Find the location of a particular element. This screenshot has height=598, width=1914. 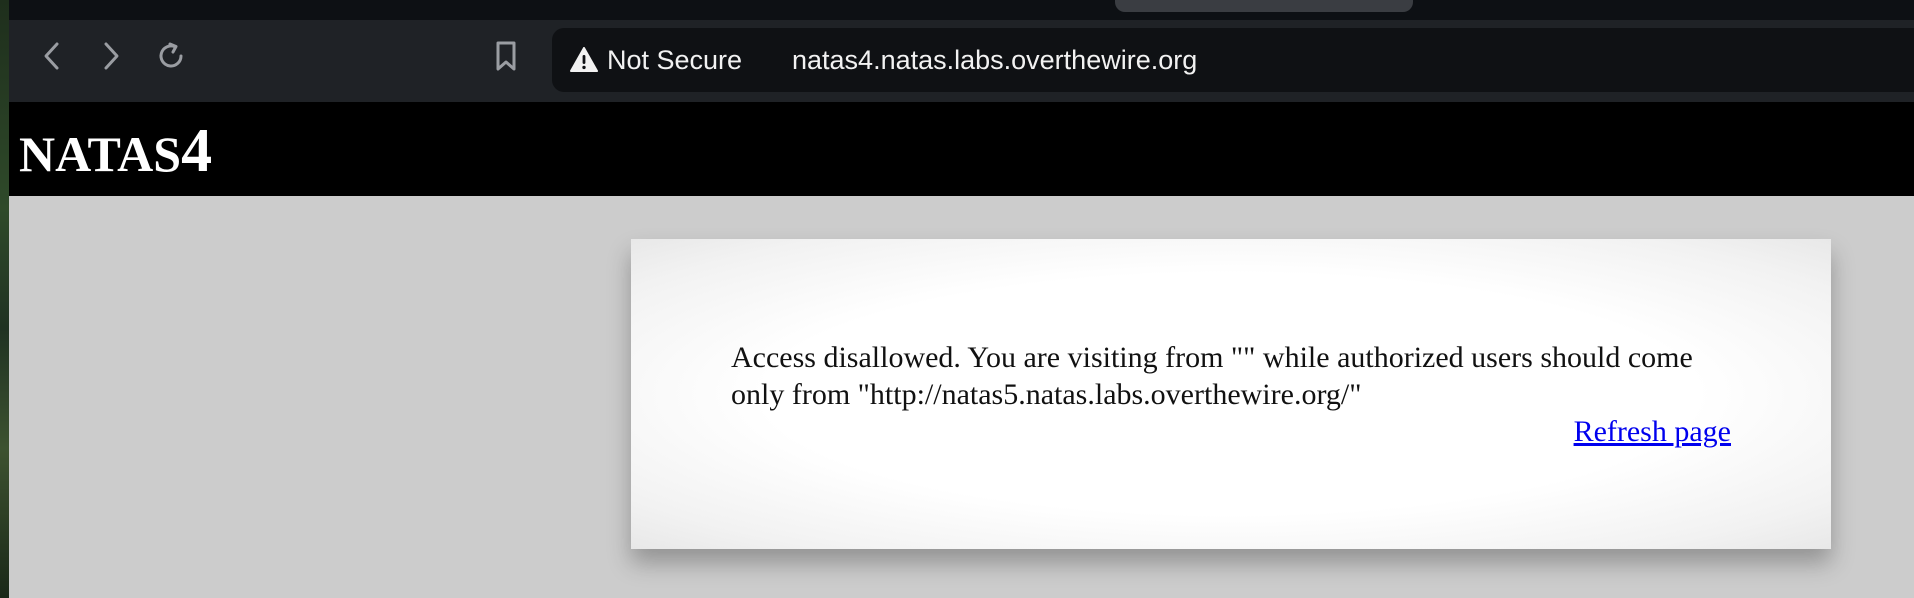

refresh-page-link: Refresh page is located at coordinates (1652, 431).